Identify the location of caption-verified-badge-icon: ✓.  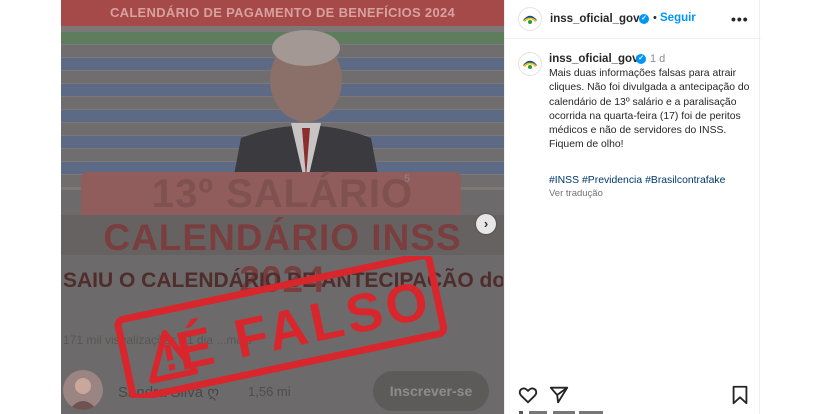
(641, 59).